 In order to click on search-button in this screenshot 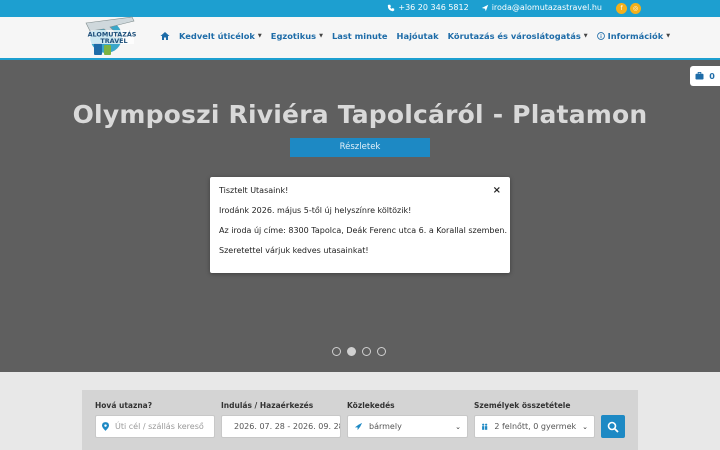, I will do `click(613, 426)`.